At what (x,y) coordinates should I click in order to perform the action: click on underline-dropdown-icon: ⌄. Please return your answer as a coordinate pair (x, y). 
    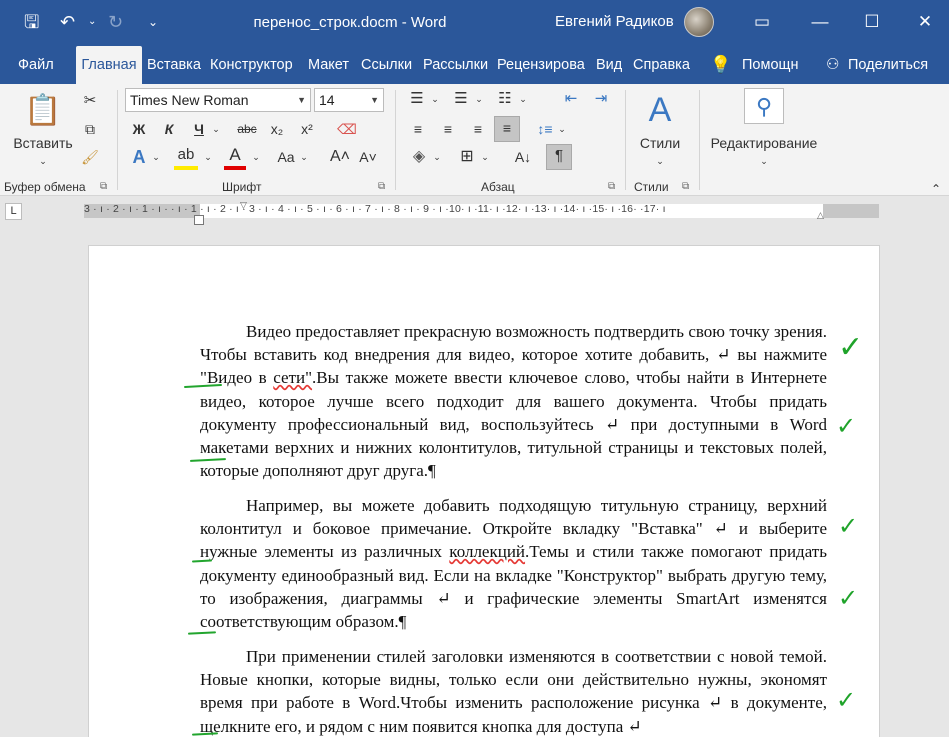
    Looking at the image, I should click on (216, 129).